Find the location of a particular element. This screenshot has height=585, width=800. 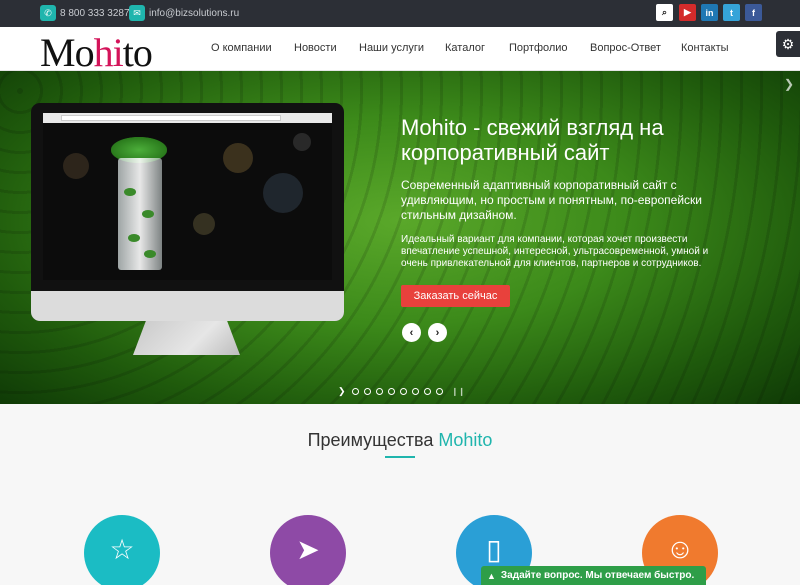

chat-widget: ▲ Задайте вопрос. Мы отвечаем быстро. is located at coordinates (593, 575).